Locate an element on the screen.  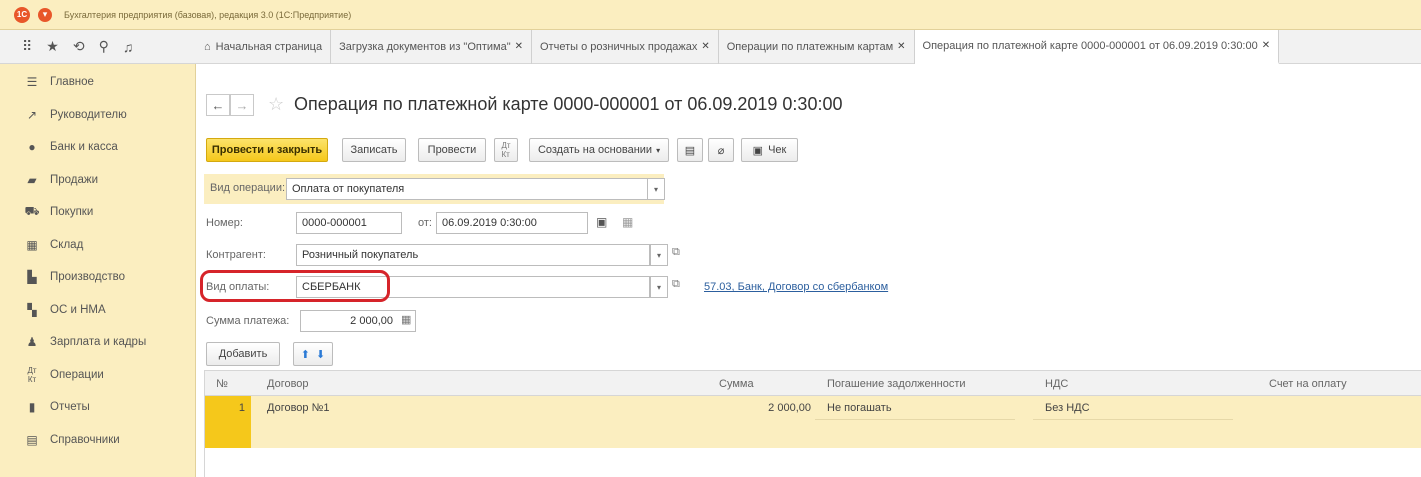
col-header-number: № is located at coordinates (222, 384).